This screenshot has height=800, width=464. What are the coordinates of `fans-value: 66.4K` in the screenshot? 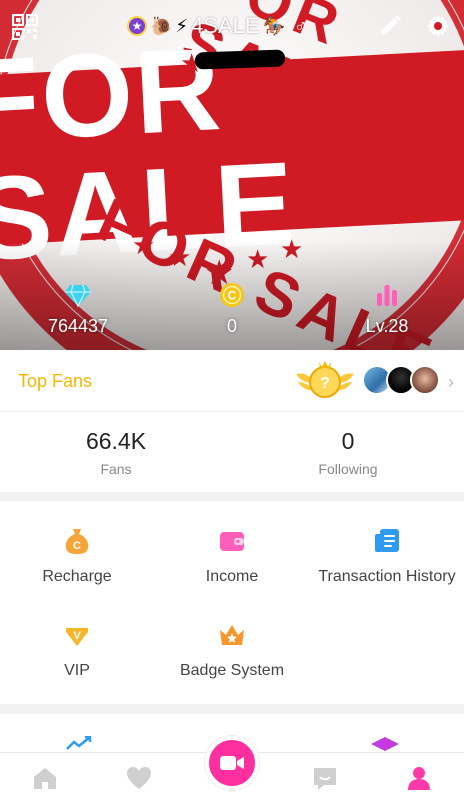 It's located at (116, 441).